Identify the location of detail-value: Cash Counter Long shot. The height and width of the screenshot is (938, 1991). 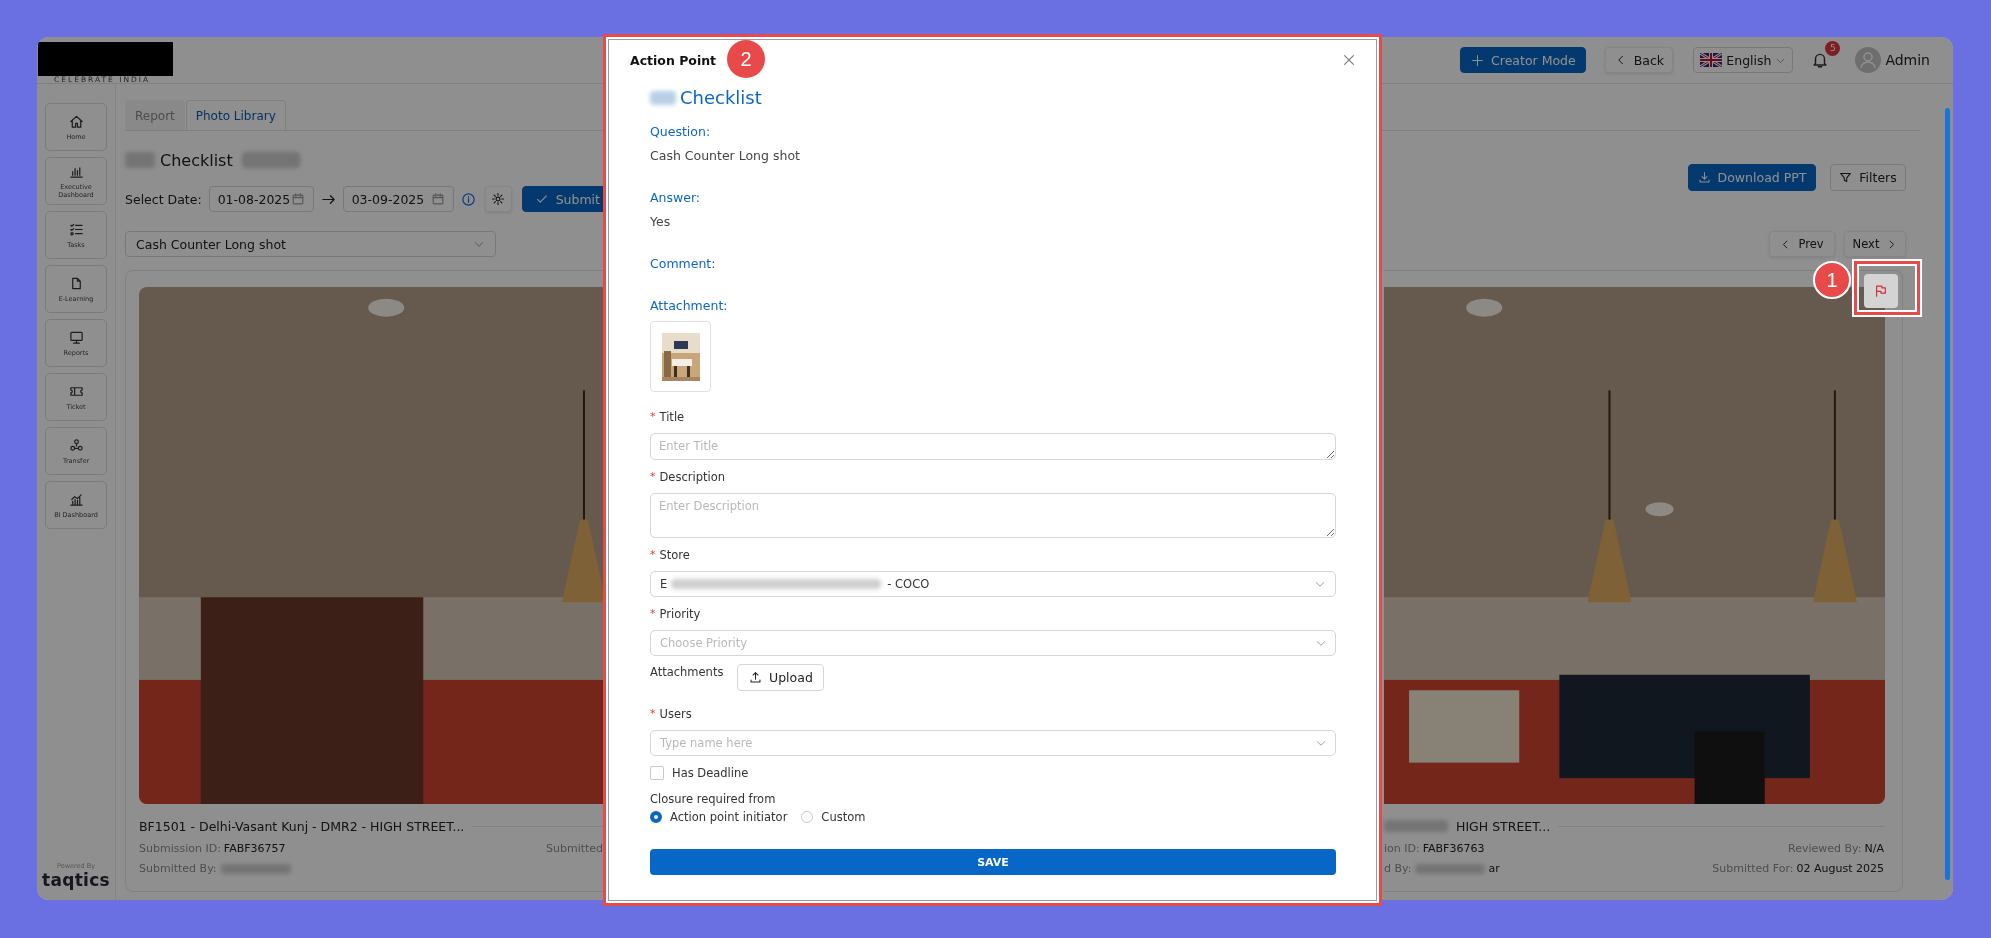
(725, 156).